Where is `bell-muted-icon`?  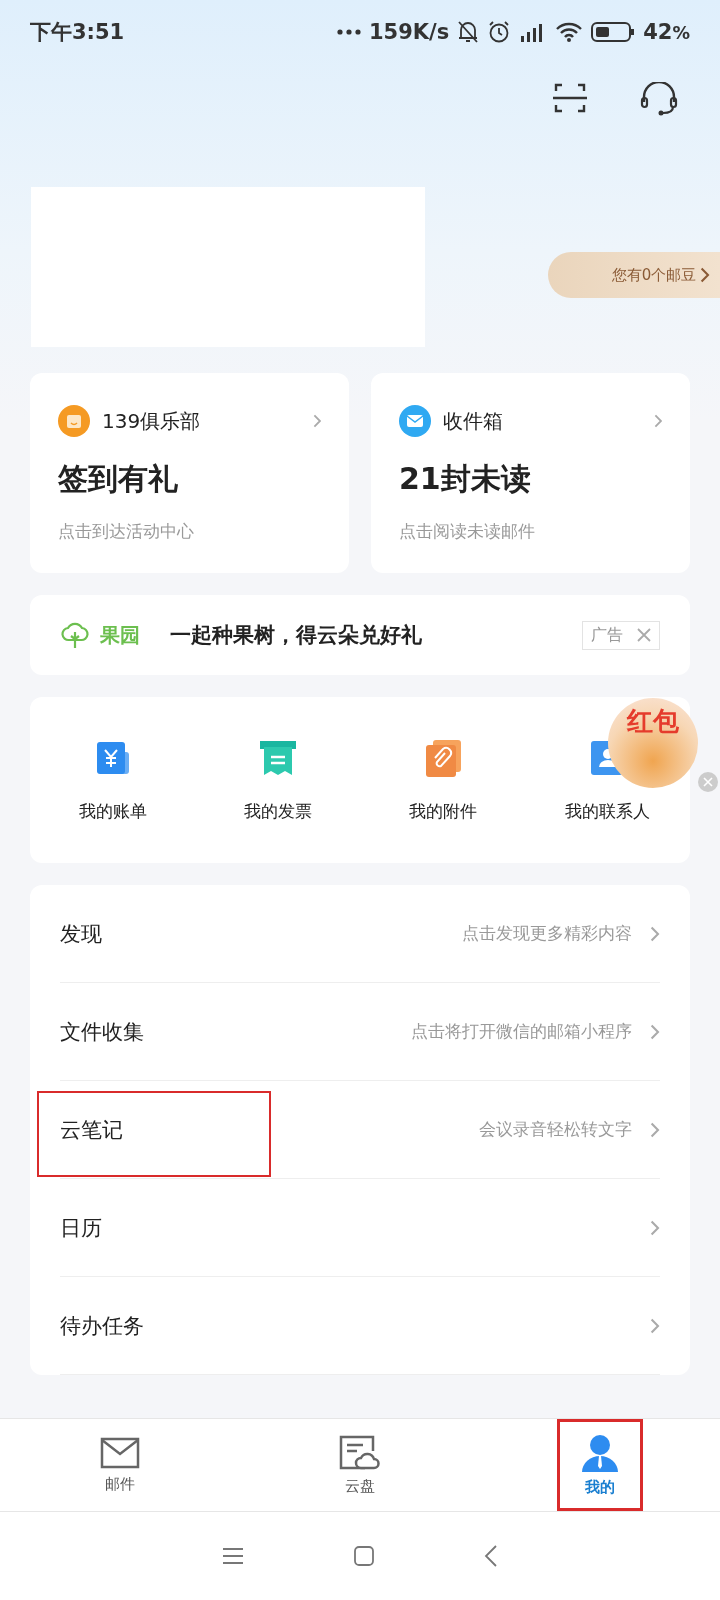 bell-muted-icon is located at coordinates (468, 32).